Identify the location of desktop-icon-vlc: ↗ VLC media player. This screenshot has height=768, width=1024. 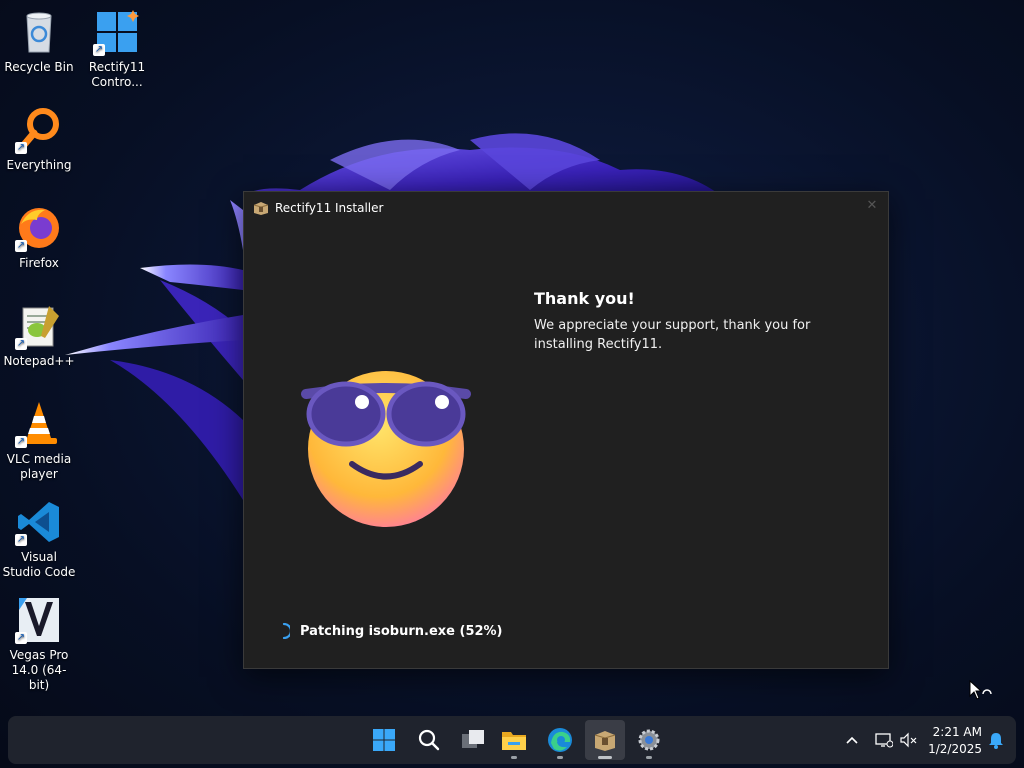
(39, 441).